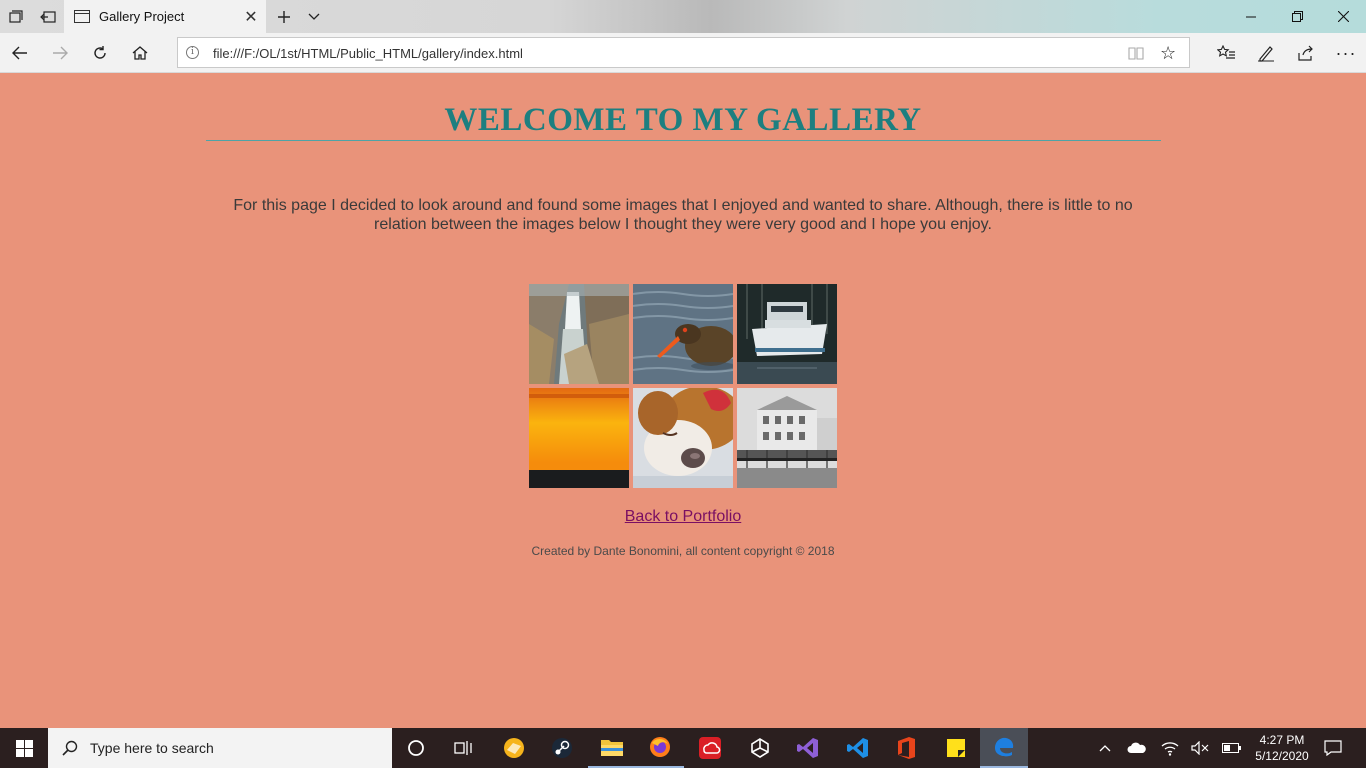  What do you see at coordinates (685, 386) in the screenshot?
I see `image-gallery` at bounding box center [685, 386].